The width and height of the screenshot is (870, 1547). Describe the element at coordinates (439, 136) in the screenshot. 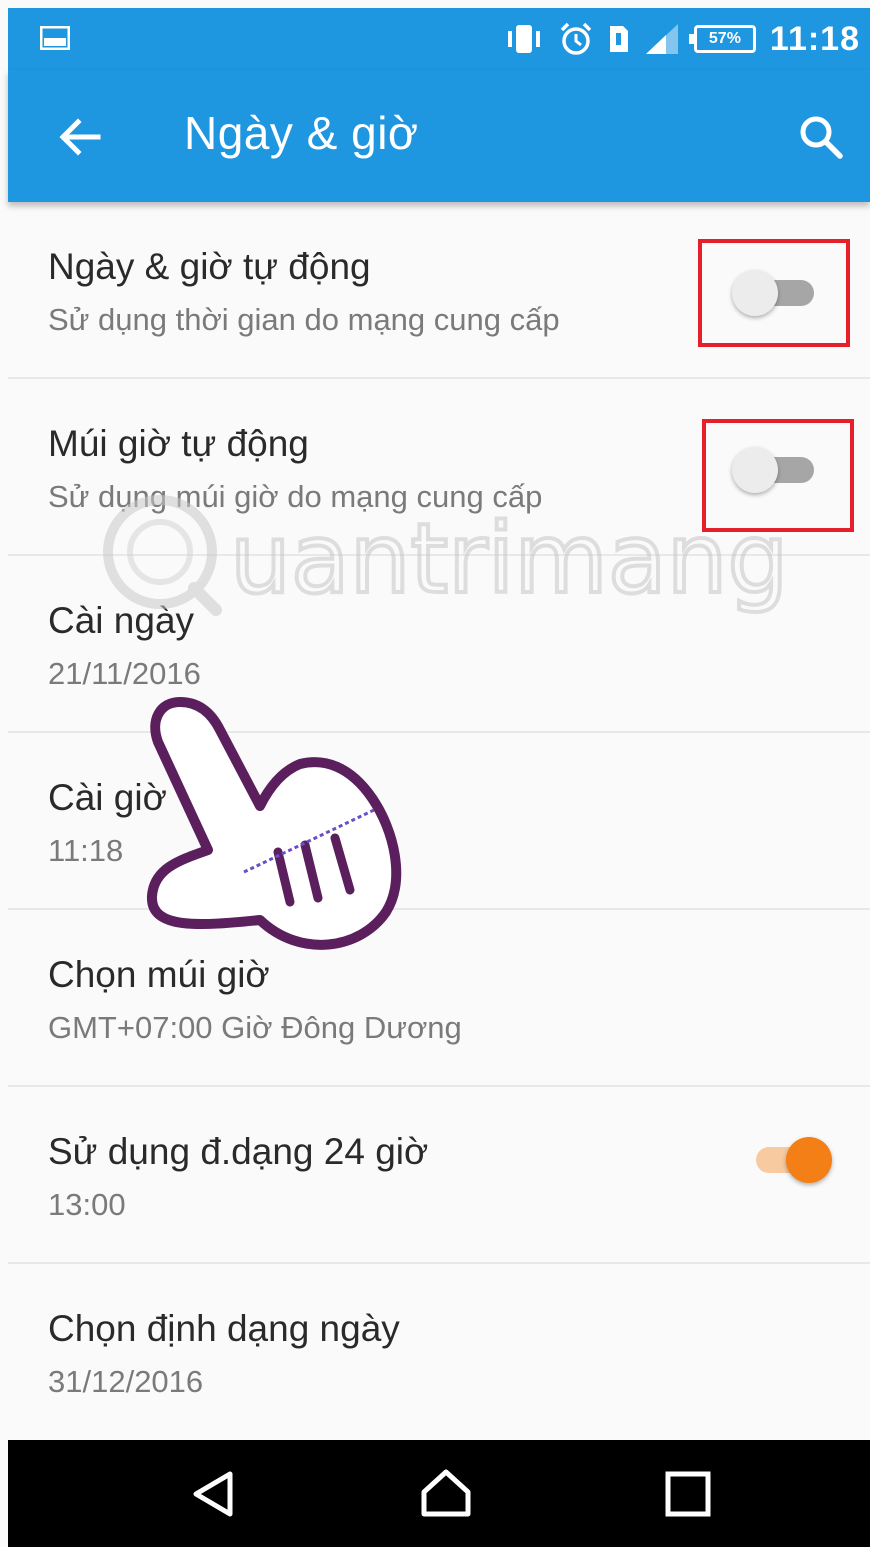

I see `app-bar: Ngày & giờ` at that location.